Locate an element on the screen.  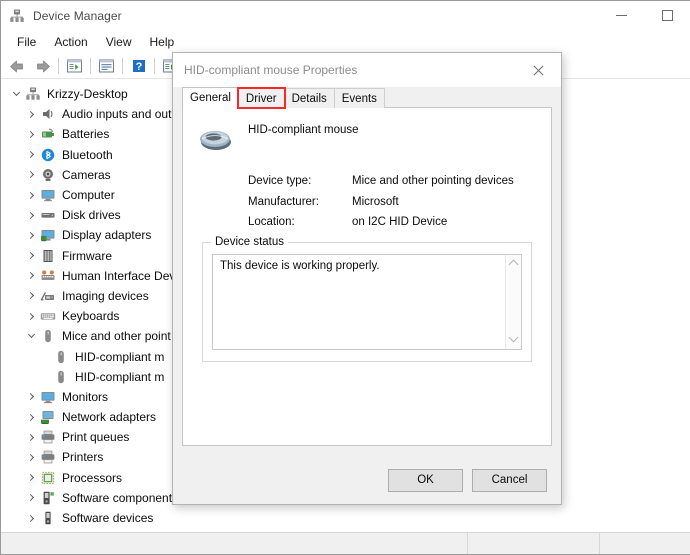
network-adapter-icon is located at coordinates (48, 417).